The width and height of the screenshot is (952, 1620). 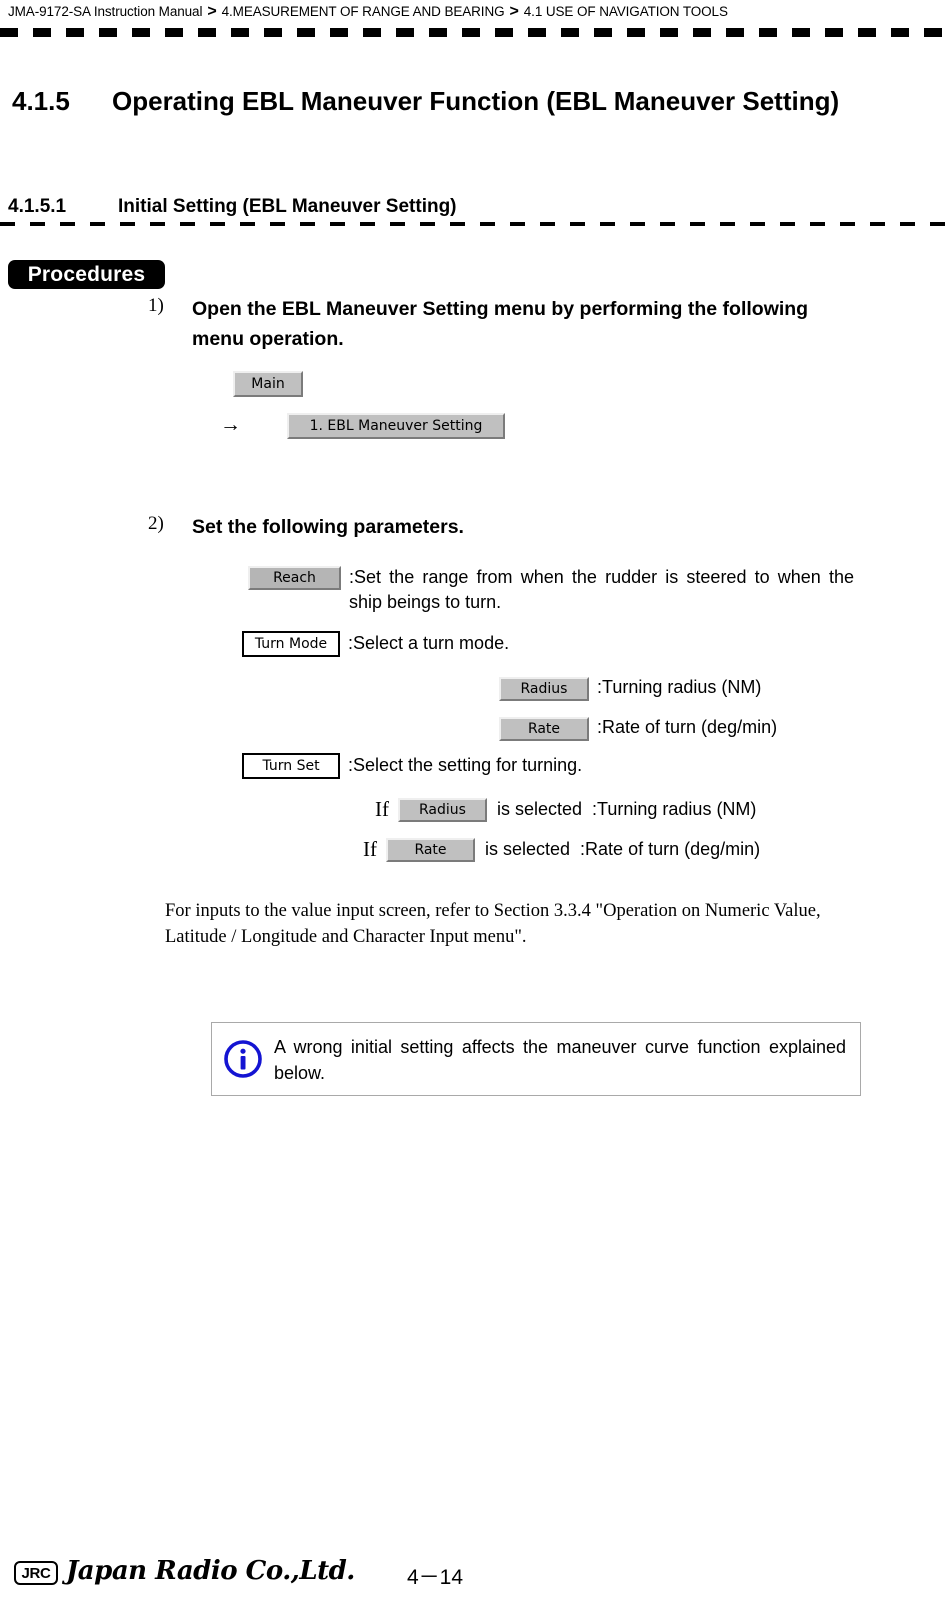 I want to click on page-footer: JRC Japan Radio Co.,Ltd. 4－14, so click(x=476, y=1582).